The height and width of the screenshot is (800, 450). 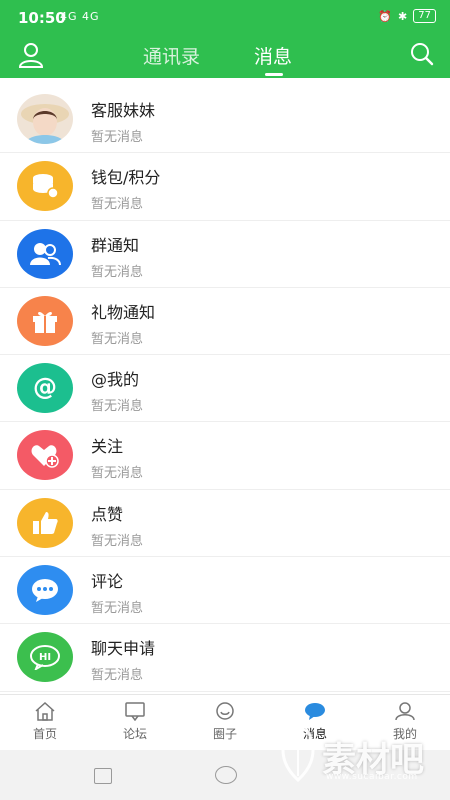 I want to click on recent-apps-button, so click(x=103, y=776).